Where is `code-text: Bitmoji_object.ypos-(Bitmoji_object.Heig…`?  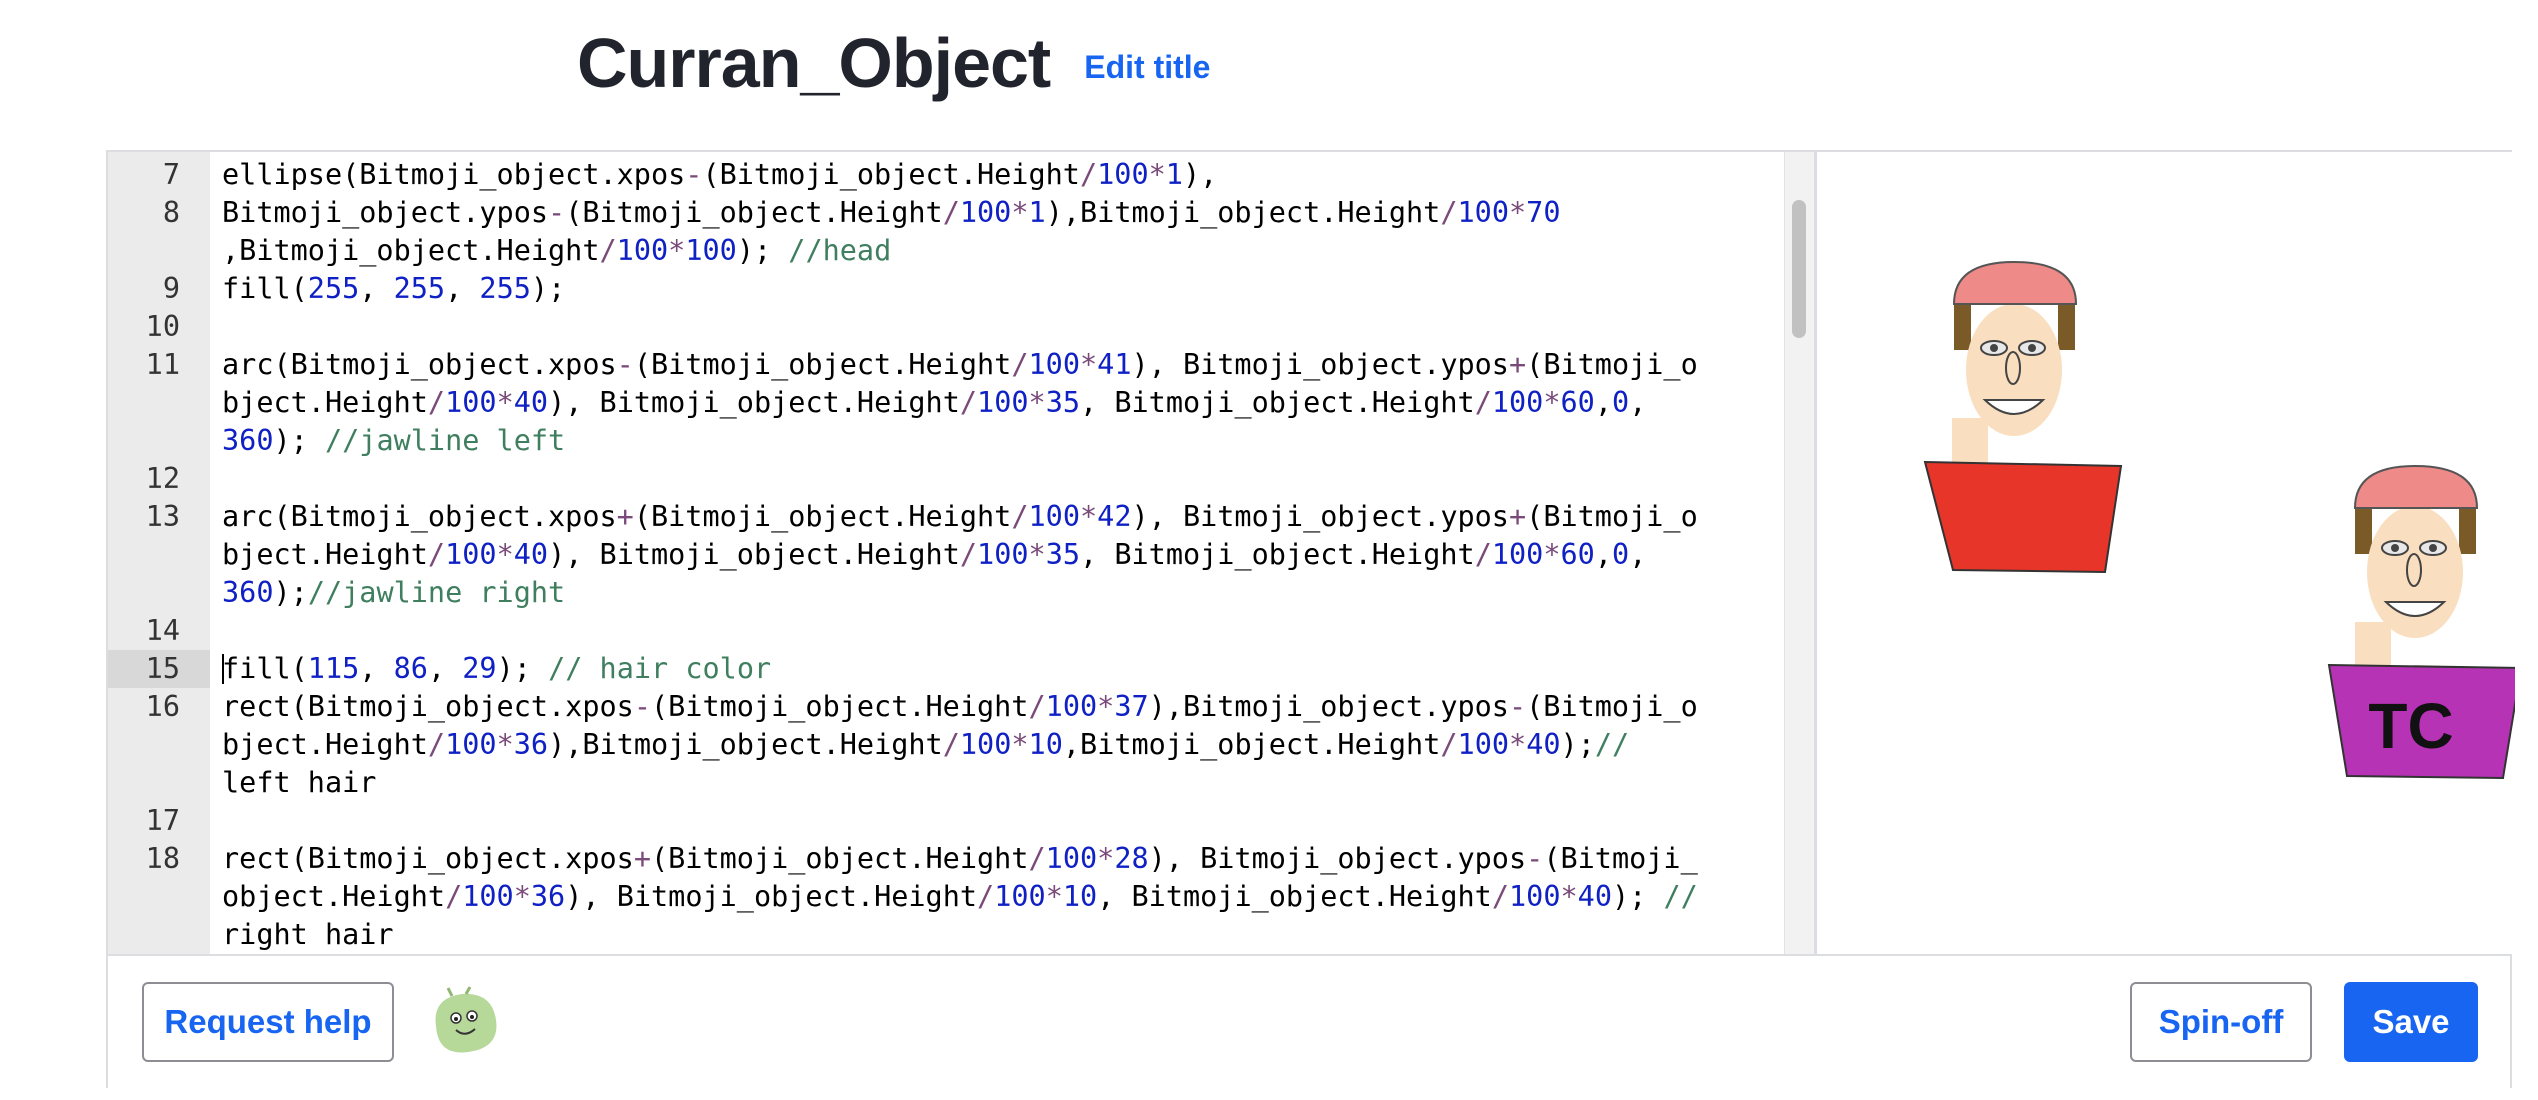
code-text: Bitmoji_object.ypos-(Bitmoji_object.Heig… is located at coordinates (885, 213).